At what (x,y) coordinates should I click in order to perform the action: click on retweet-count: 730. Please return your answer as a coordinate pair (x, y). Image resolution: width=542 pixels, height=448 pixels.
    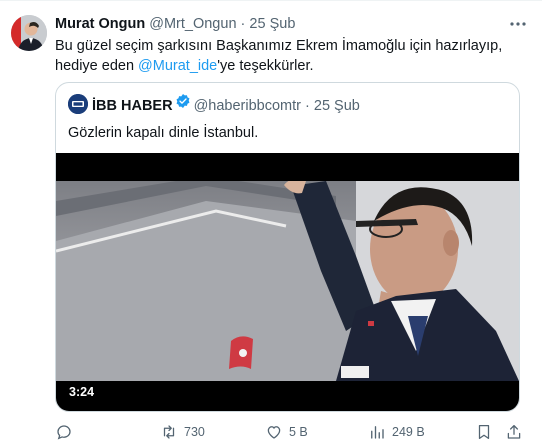
    Looking at the image, I should click on (194, 432).